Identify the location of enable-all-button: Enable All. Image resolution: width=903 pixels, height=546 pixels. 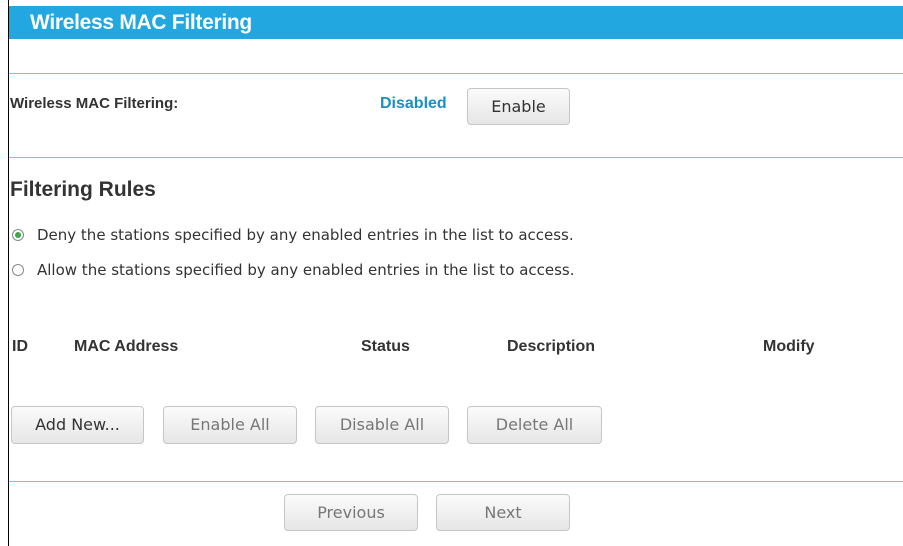
(230, 425).